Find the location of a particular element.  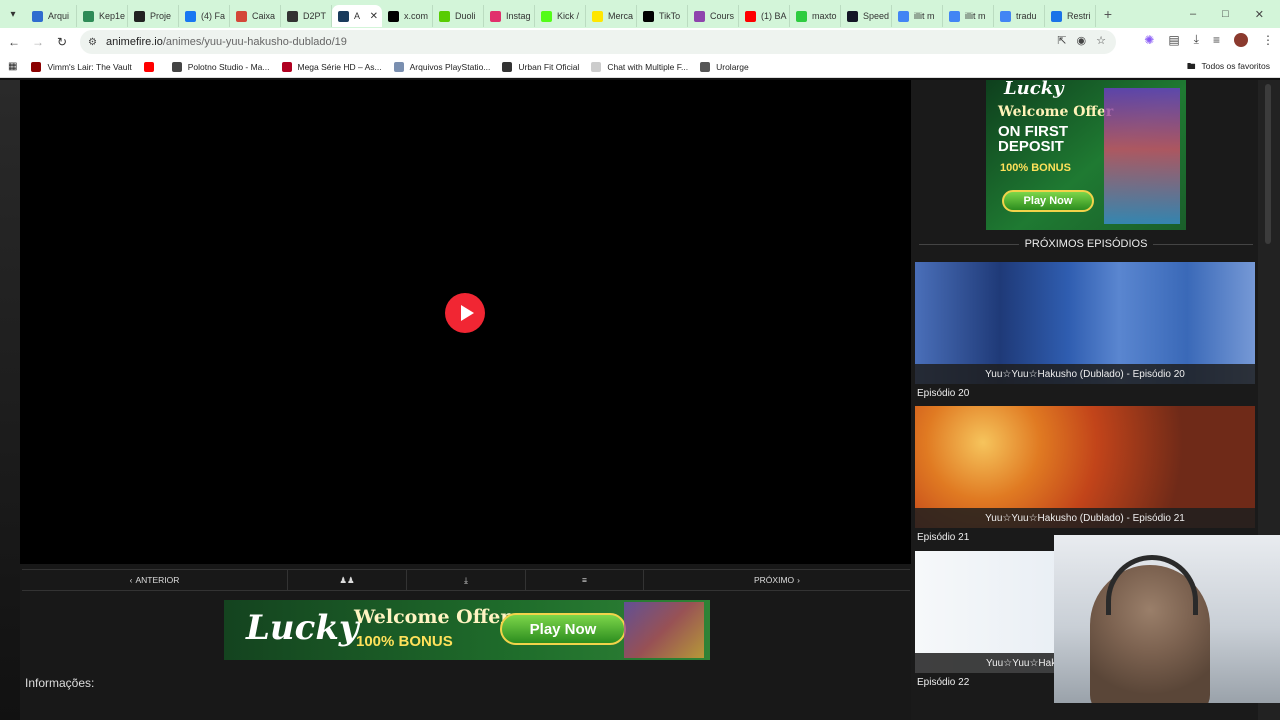

tab-title: A is located at coordinates (357, 16).